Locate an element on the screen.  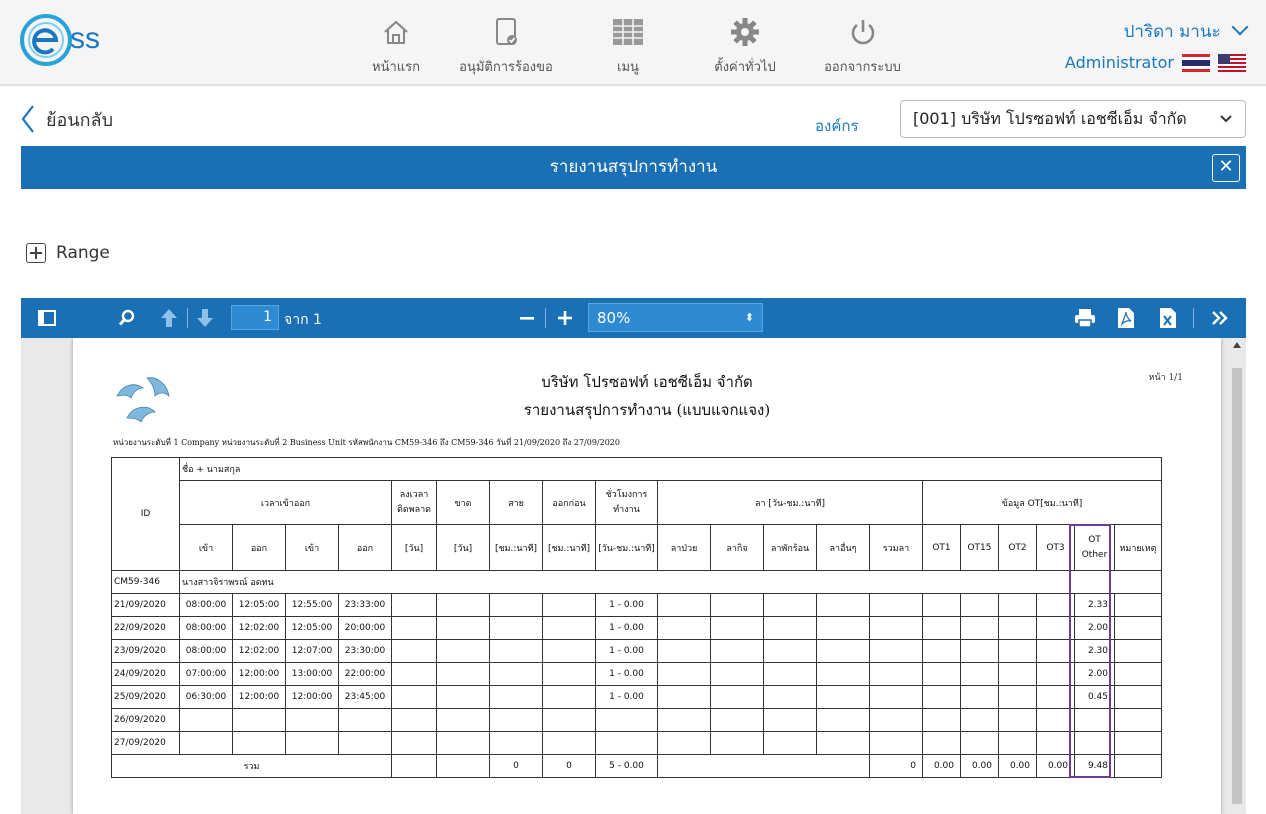
zoom-out-icon is located at coordinates (527, 318).